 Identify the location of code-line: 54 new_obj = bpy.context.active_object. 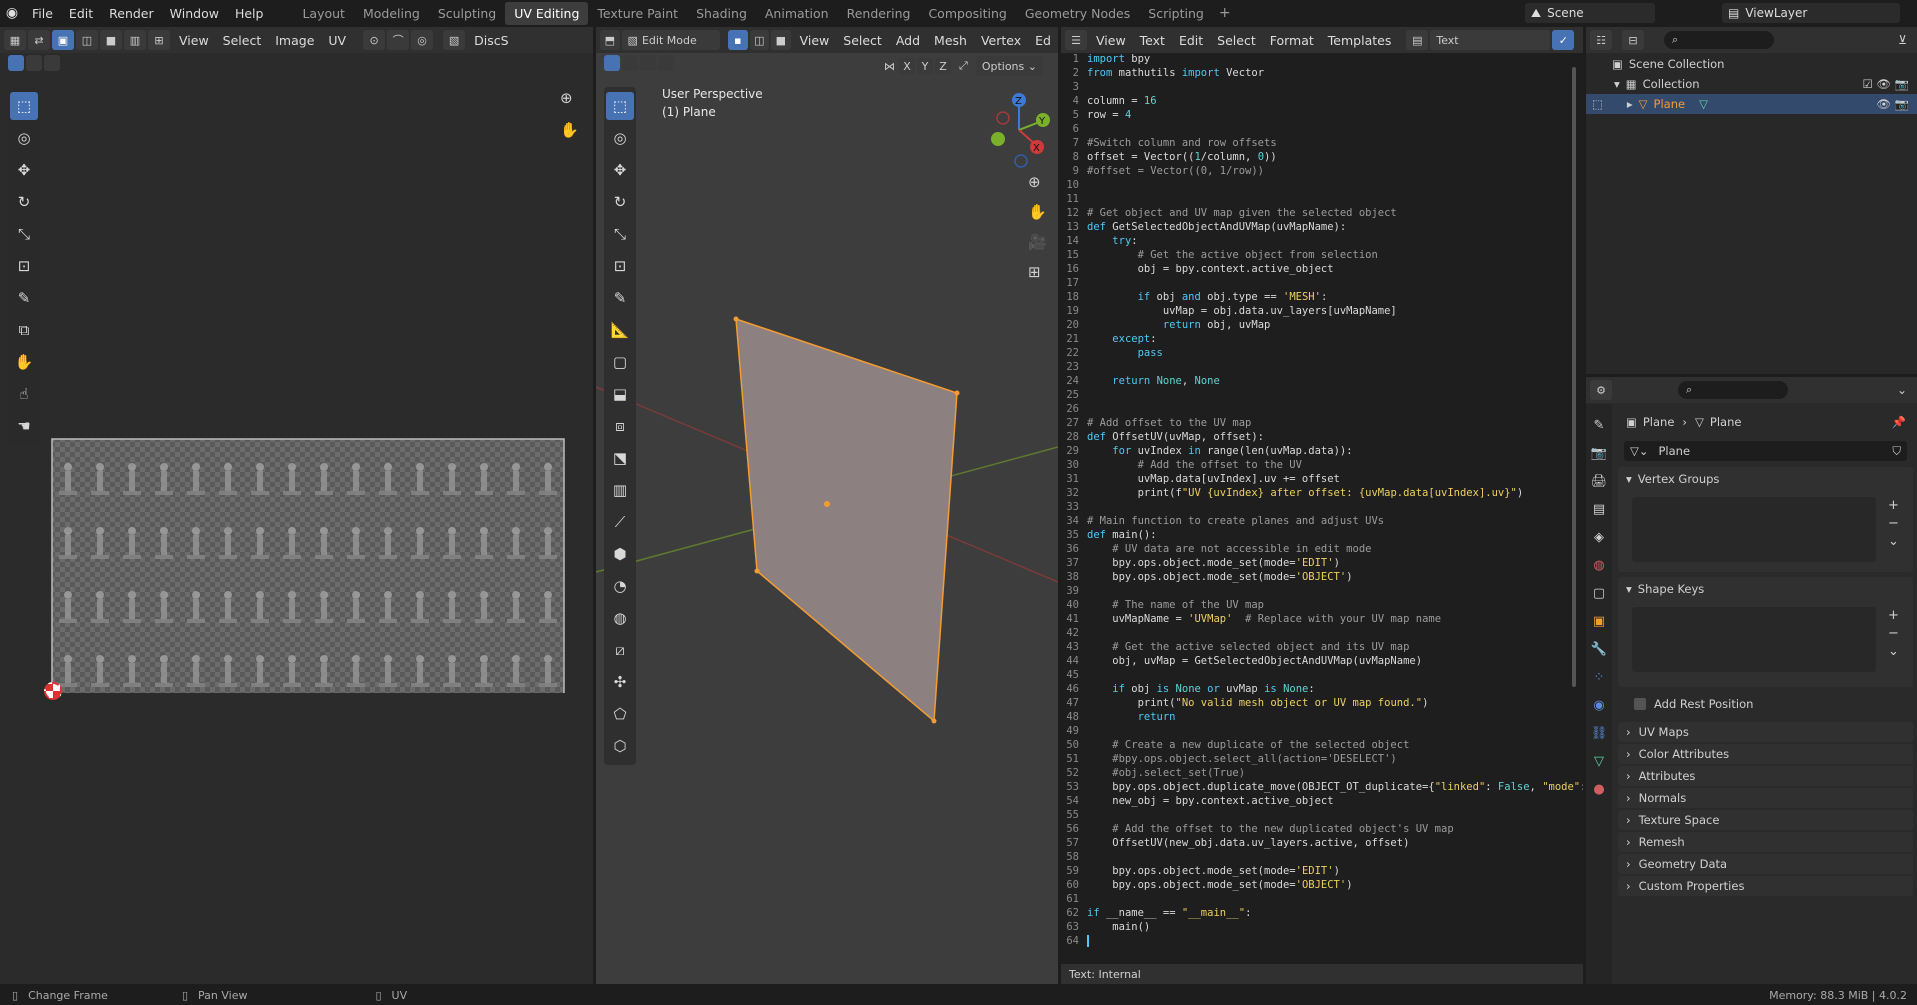
(1313, 801).